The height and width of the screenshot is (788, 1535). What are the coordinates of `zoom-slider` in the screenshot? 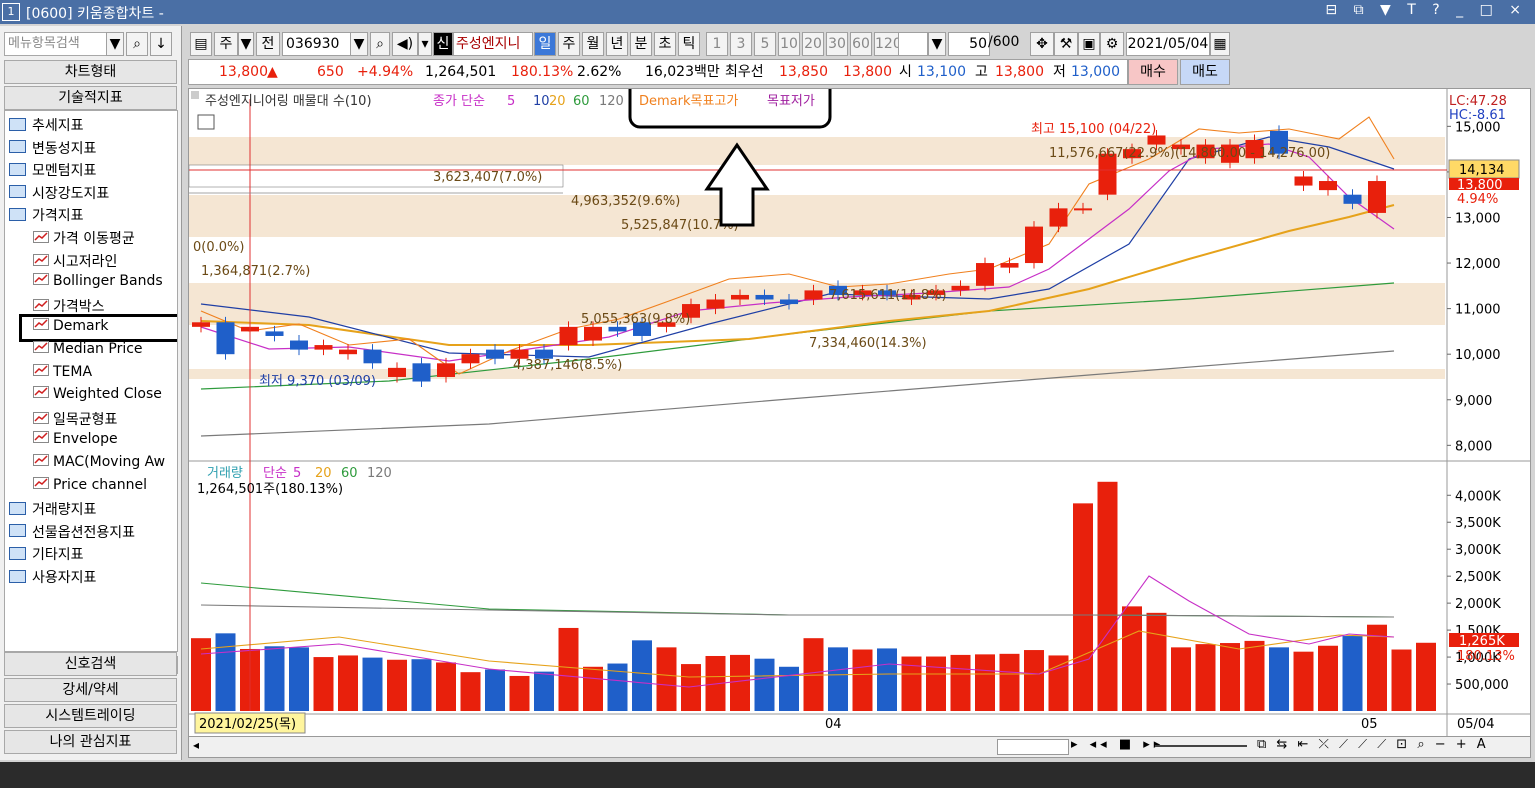 It's located at (1201, 746).